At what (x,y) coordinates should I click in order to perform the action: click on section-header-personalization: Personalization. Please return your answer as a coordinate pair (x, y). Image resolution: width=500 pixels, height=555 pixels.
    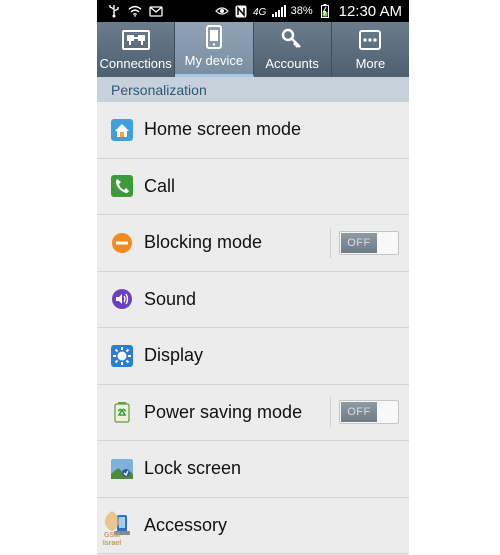
    Looking at the image, I should click on (253, 89).